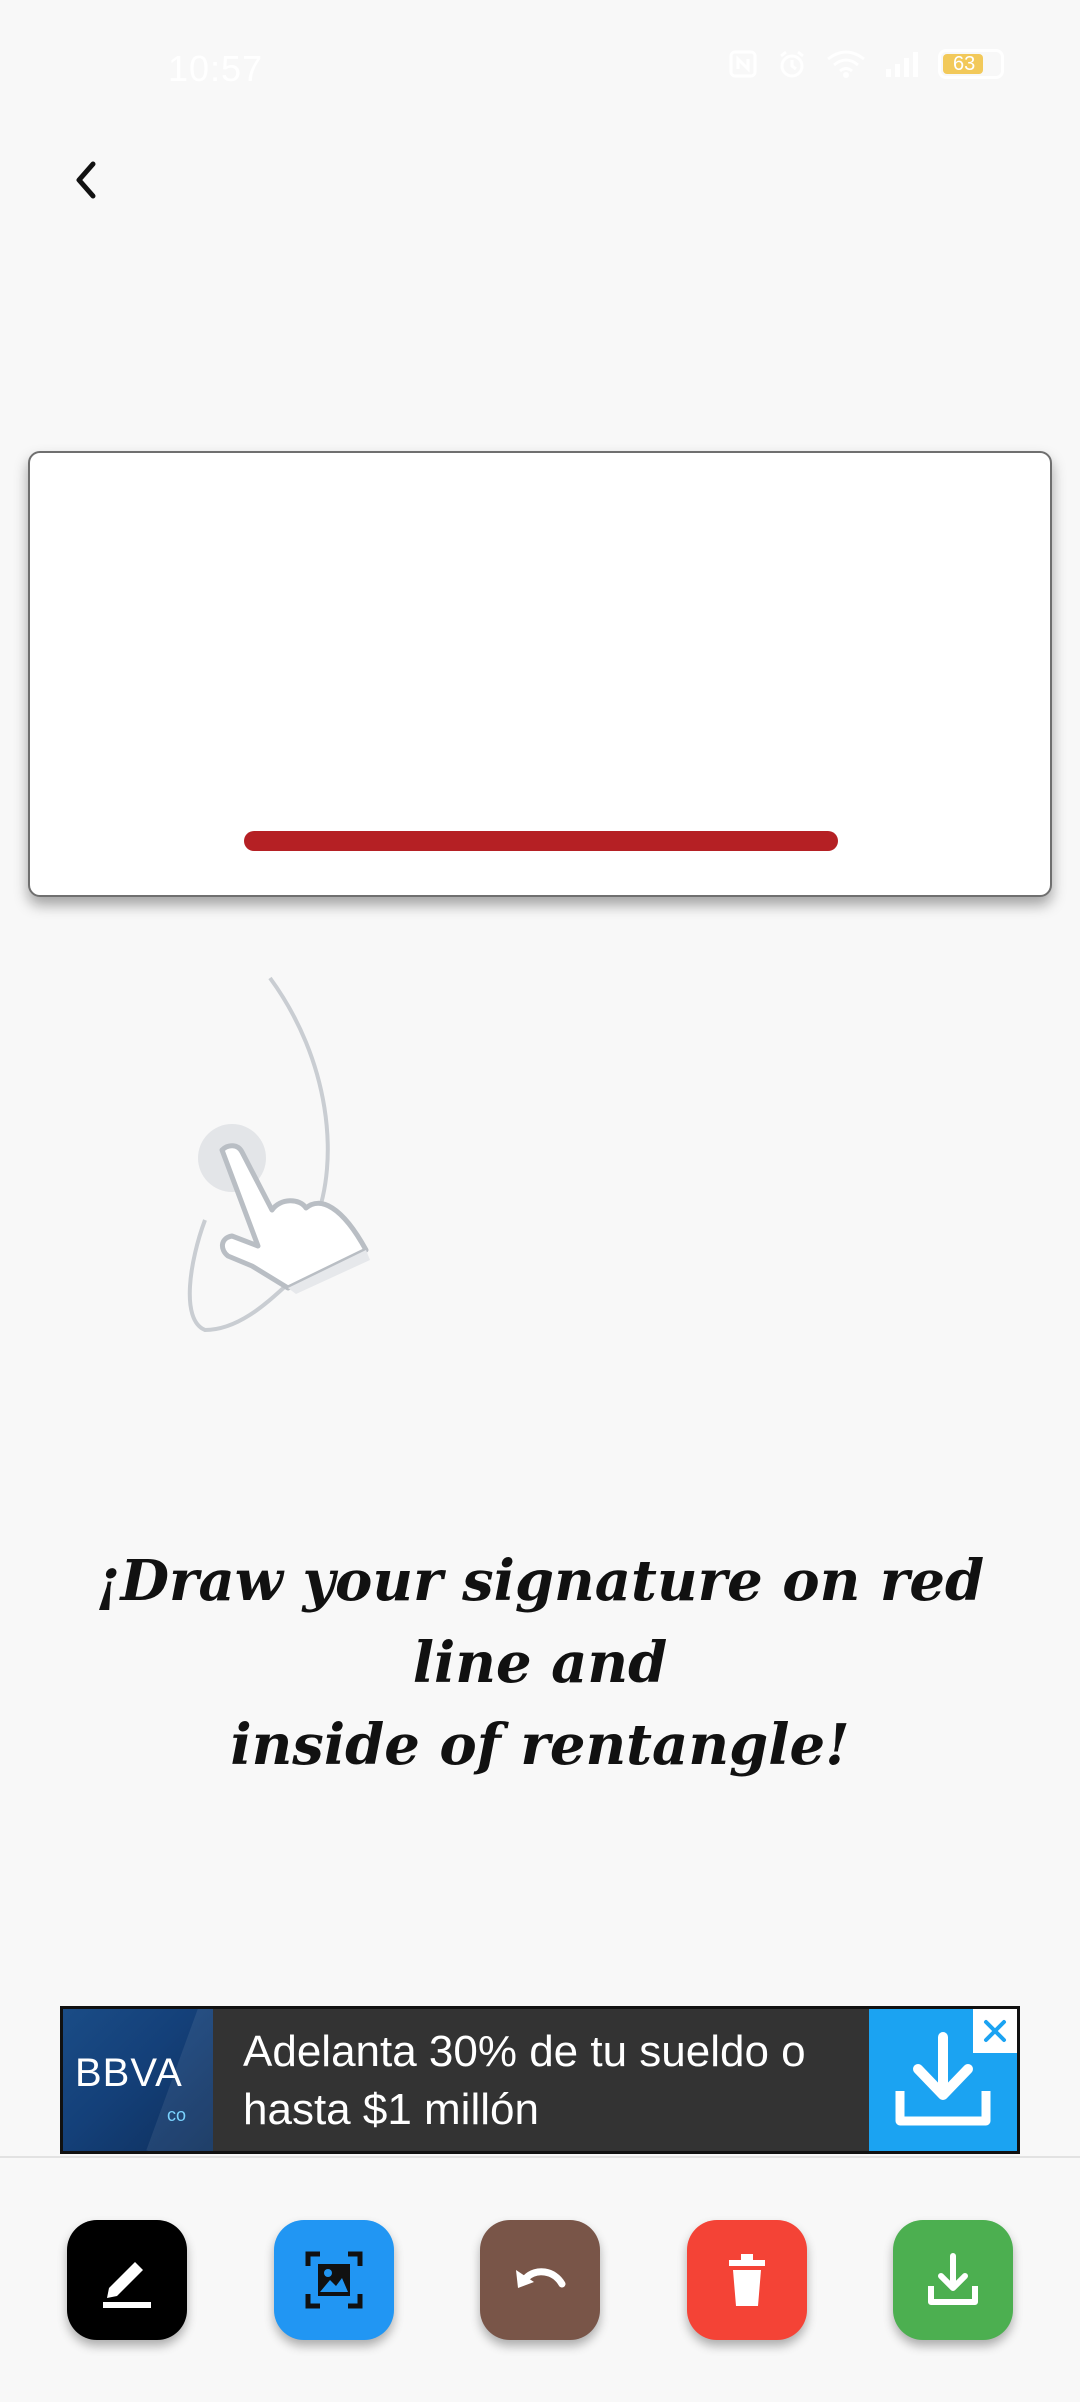  What do you see at coordinates (964, 64) in the screenshot?
I see `battery-level: 63` at bounding box center [964, 64].